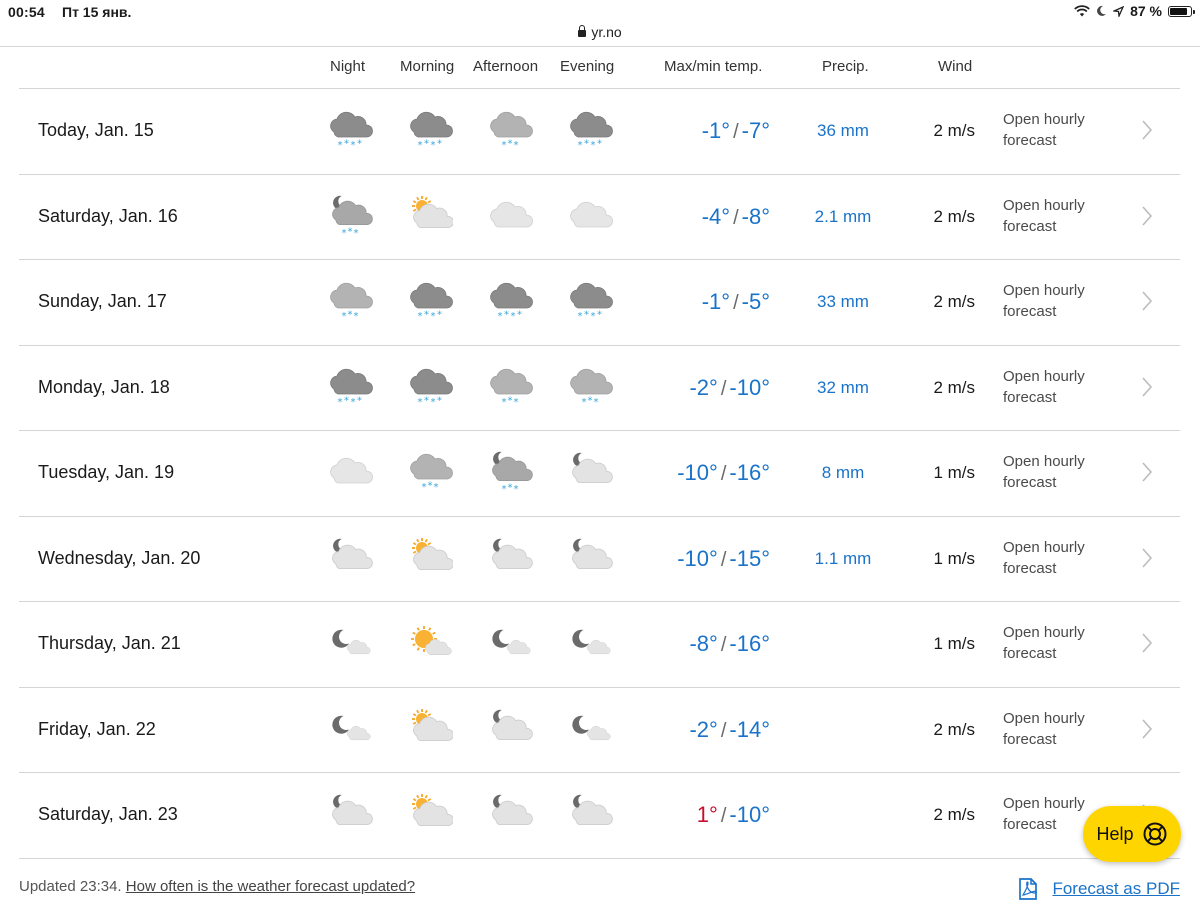 The image size is (1200, 901). What do you see at coordinates (749, 558) in the screenshot?
I see `min-temp: -15°` at bounding box center [749, 558].